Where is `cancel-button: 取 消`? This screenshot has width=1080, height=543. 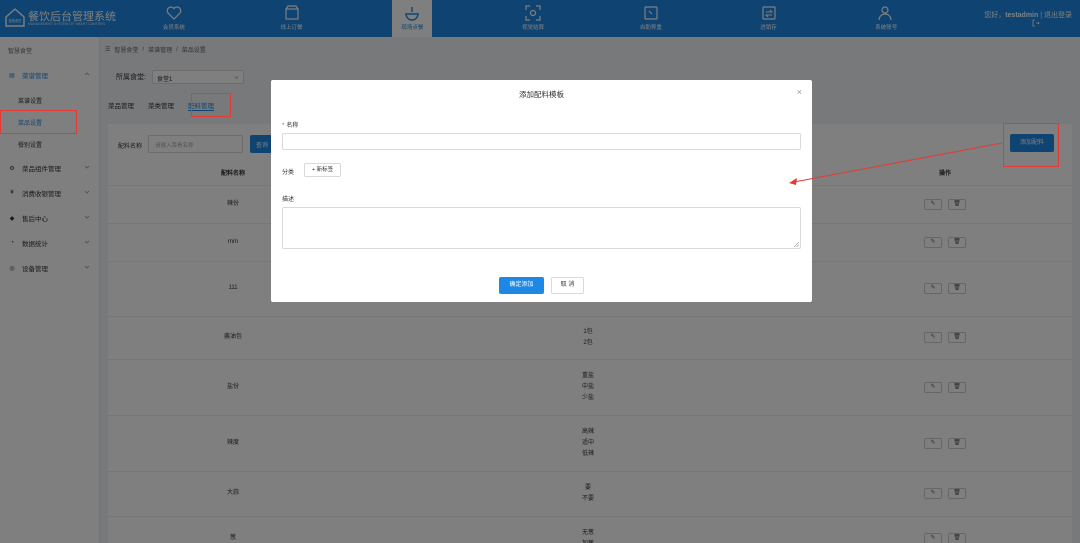 cancel-button: 取 消 is located at coordinates (567, 285).